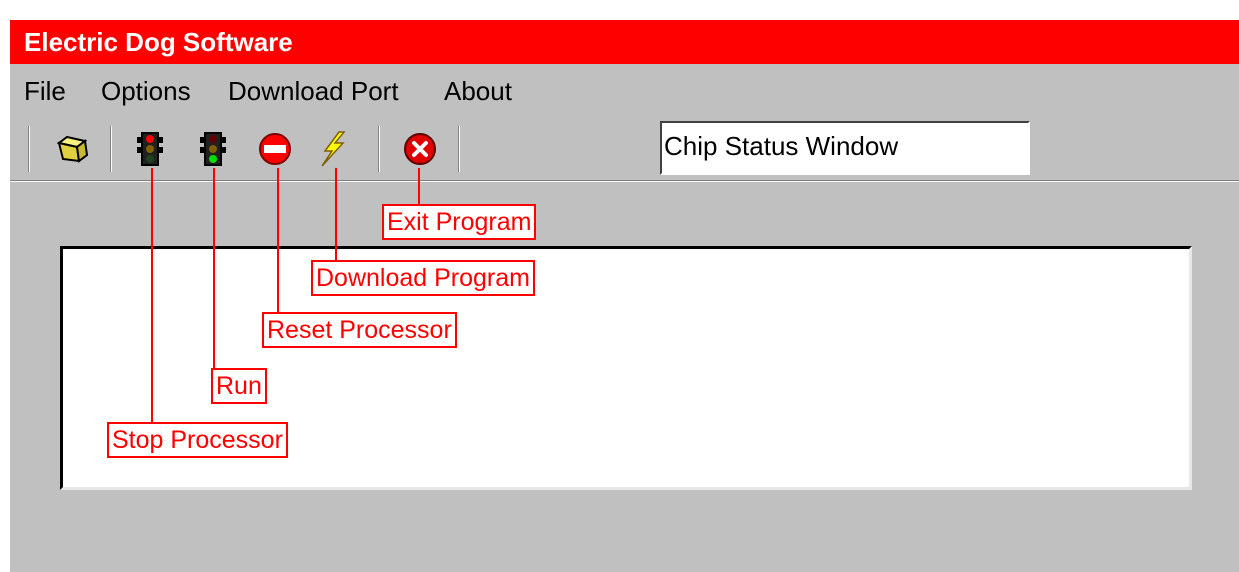  I want to click on toolbar-divider, so click(624, 181).